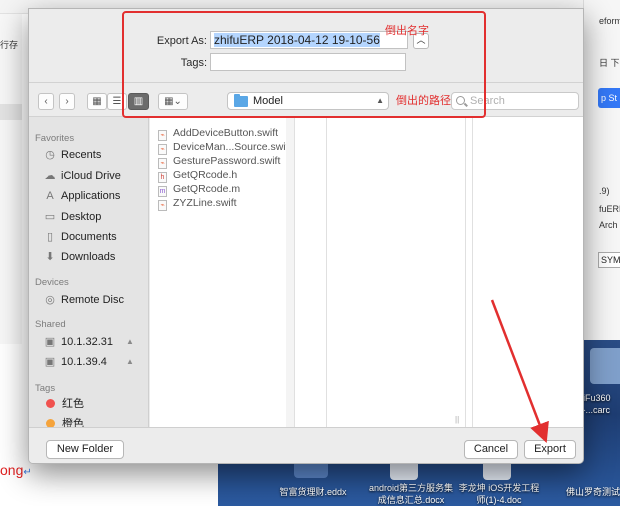  I want to click on arrow-icon, so click(519, 371).